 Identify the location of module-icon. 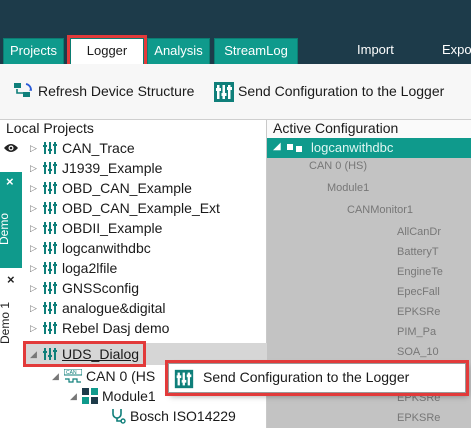
(90, 396).